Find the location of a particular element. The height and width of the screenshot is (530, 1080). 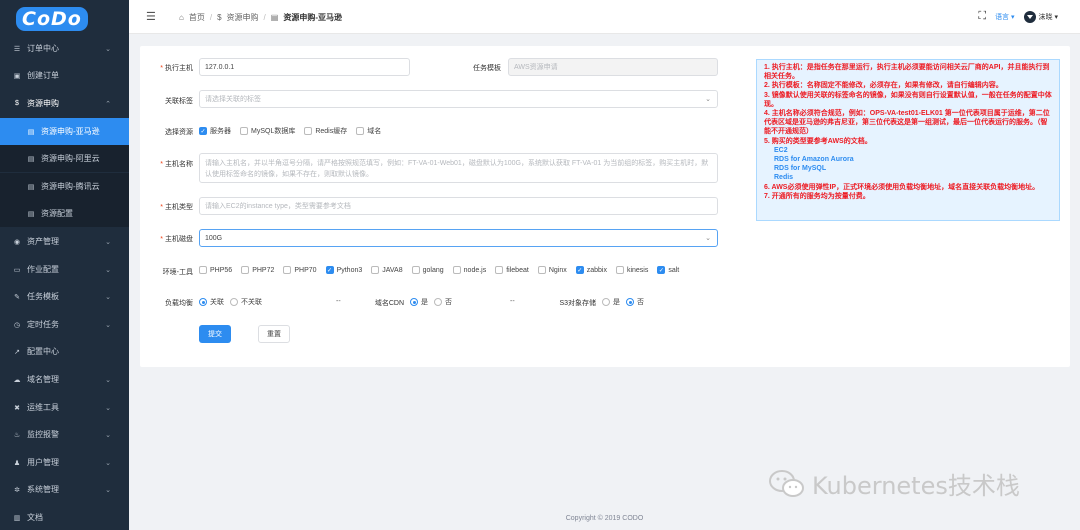

breadcrumb: ⌂ 首页 / $ 资源申购 / ▤ 资源申购-亚马逊 is located at coordinates (260, 17).